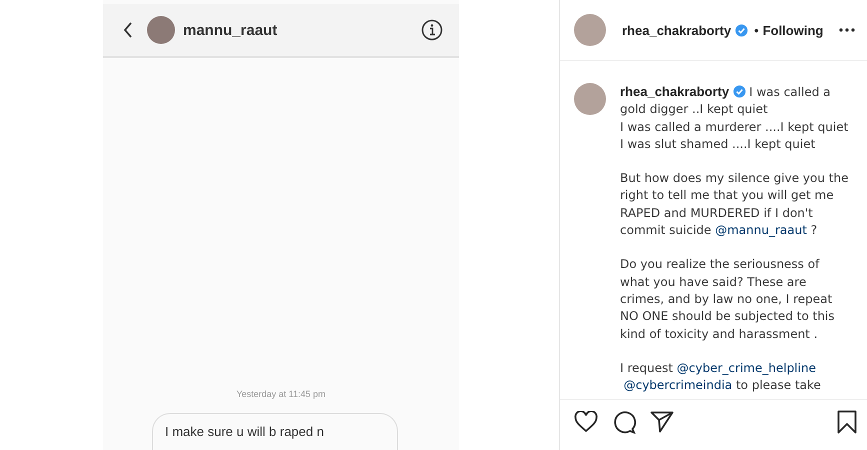 The height and width of the screenshot is (450, 867). What do you see at coordinates (624, 422) in the screenshot?
I see `comment-icon` at bounding box center [624, 422].